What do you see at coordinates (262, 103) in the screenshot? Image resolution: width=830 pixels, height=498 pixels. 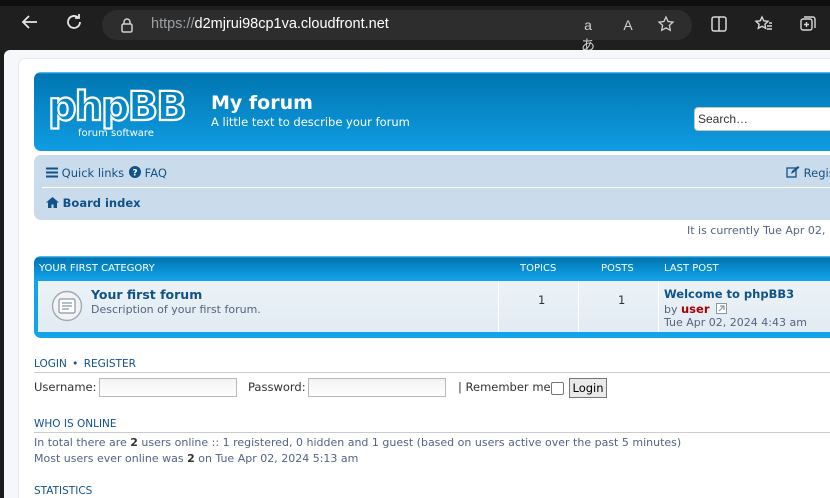 I see `site-title: My forum` at bounding box center [262, 103].